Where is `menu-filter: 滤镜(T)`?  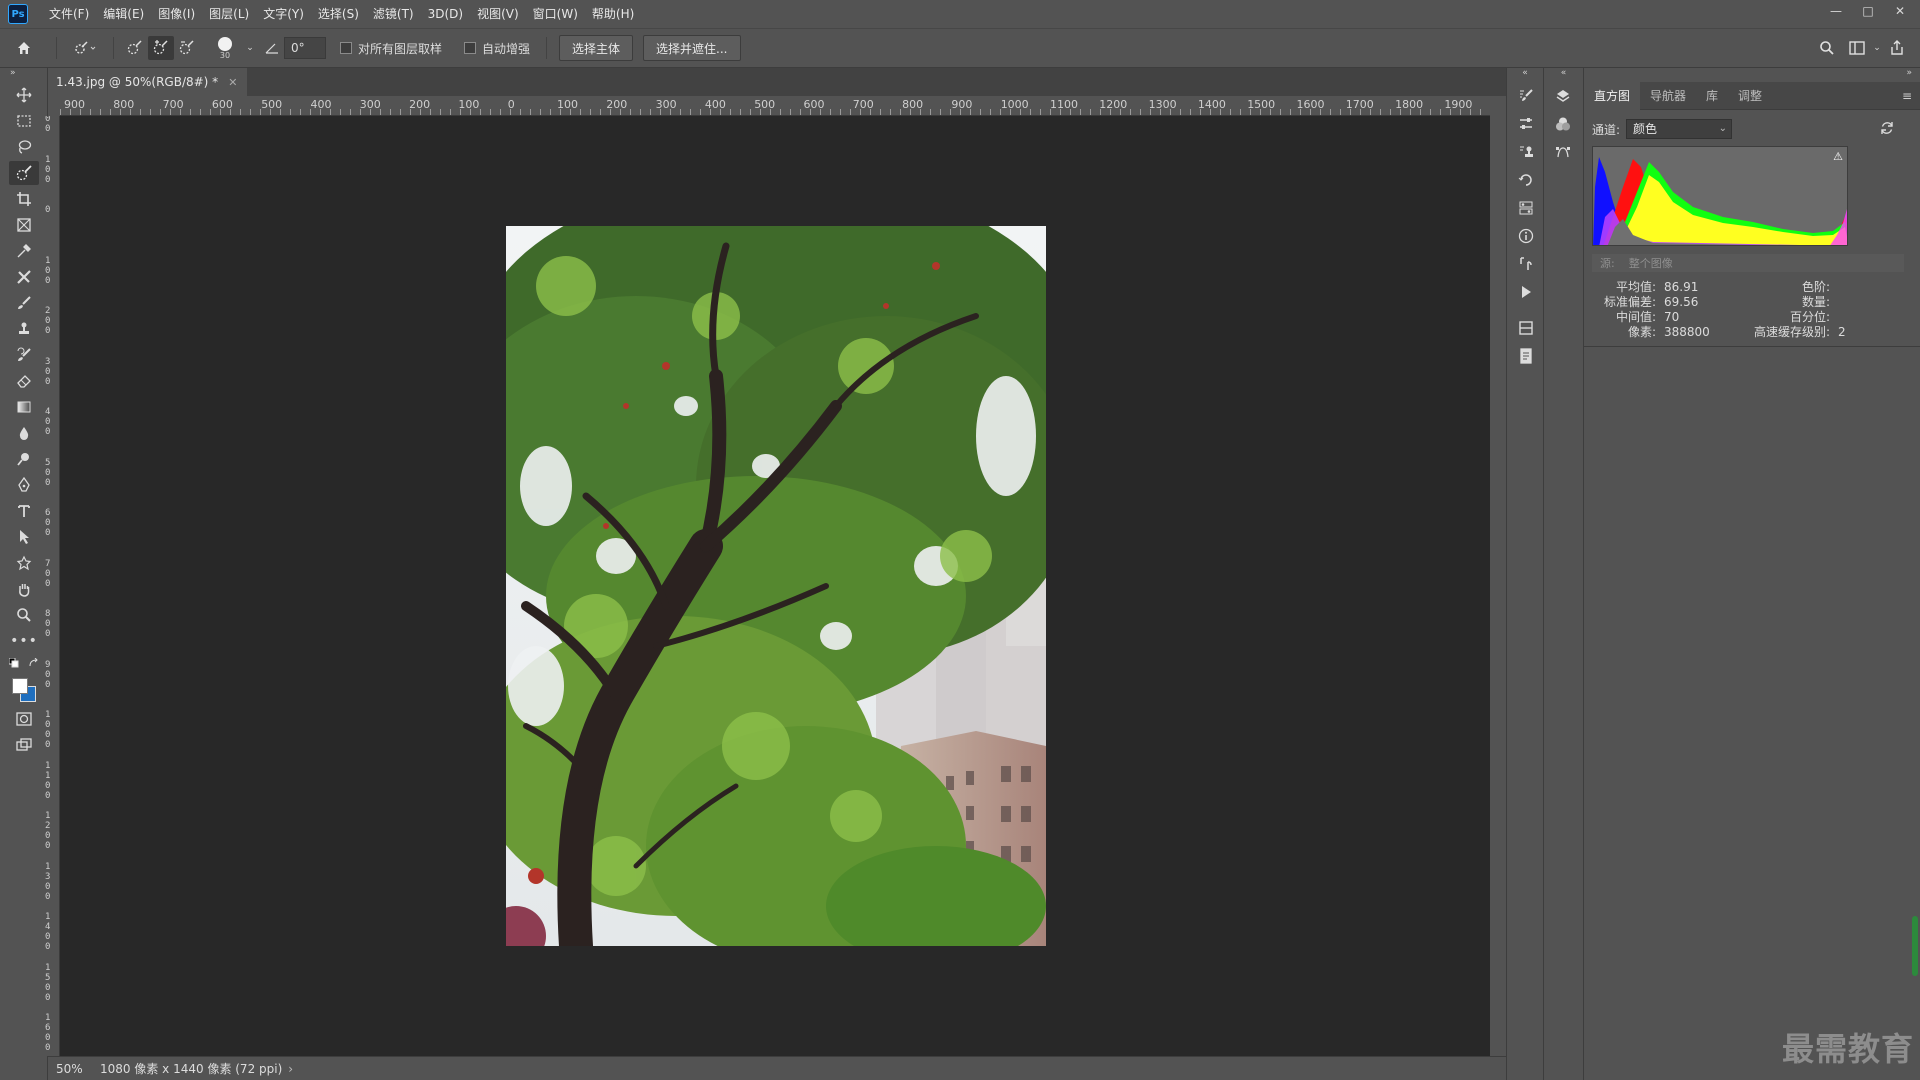 menu-filter: 滤镜(T) is located at coordinates (393, 14).